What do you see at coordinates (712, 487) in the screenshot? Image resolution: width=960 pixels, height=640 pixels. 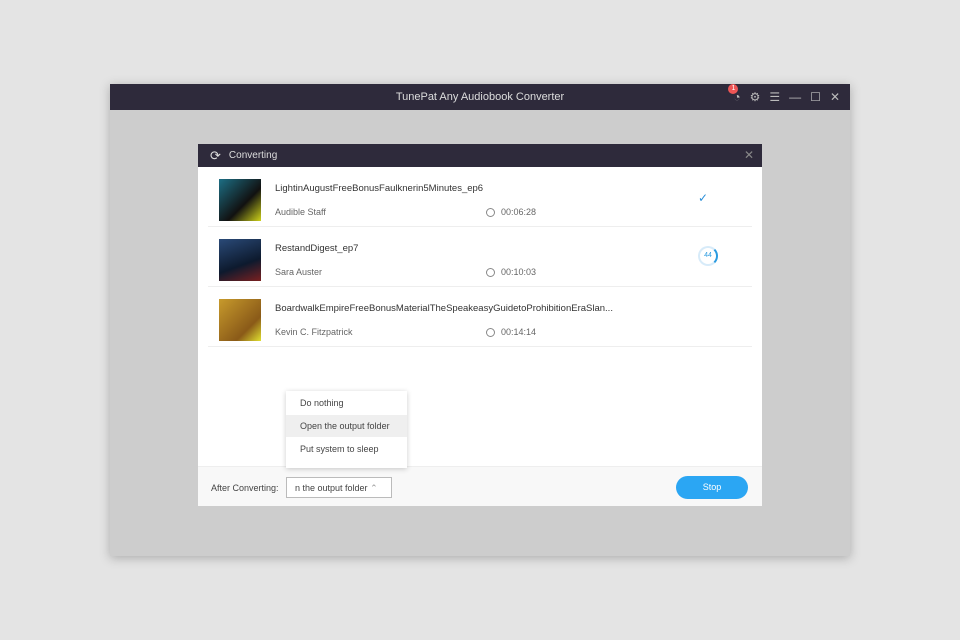 I see `stop-button: Stop` at bounding box center [712, 487].